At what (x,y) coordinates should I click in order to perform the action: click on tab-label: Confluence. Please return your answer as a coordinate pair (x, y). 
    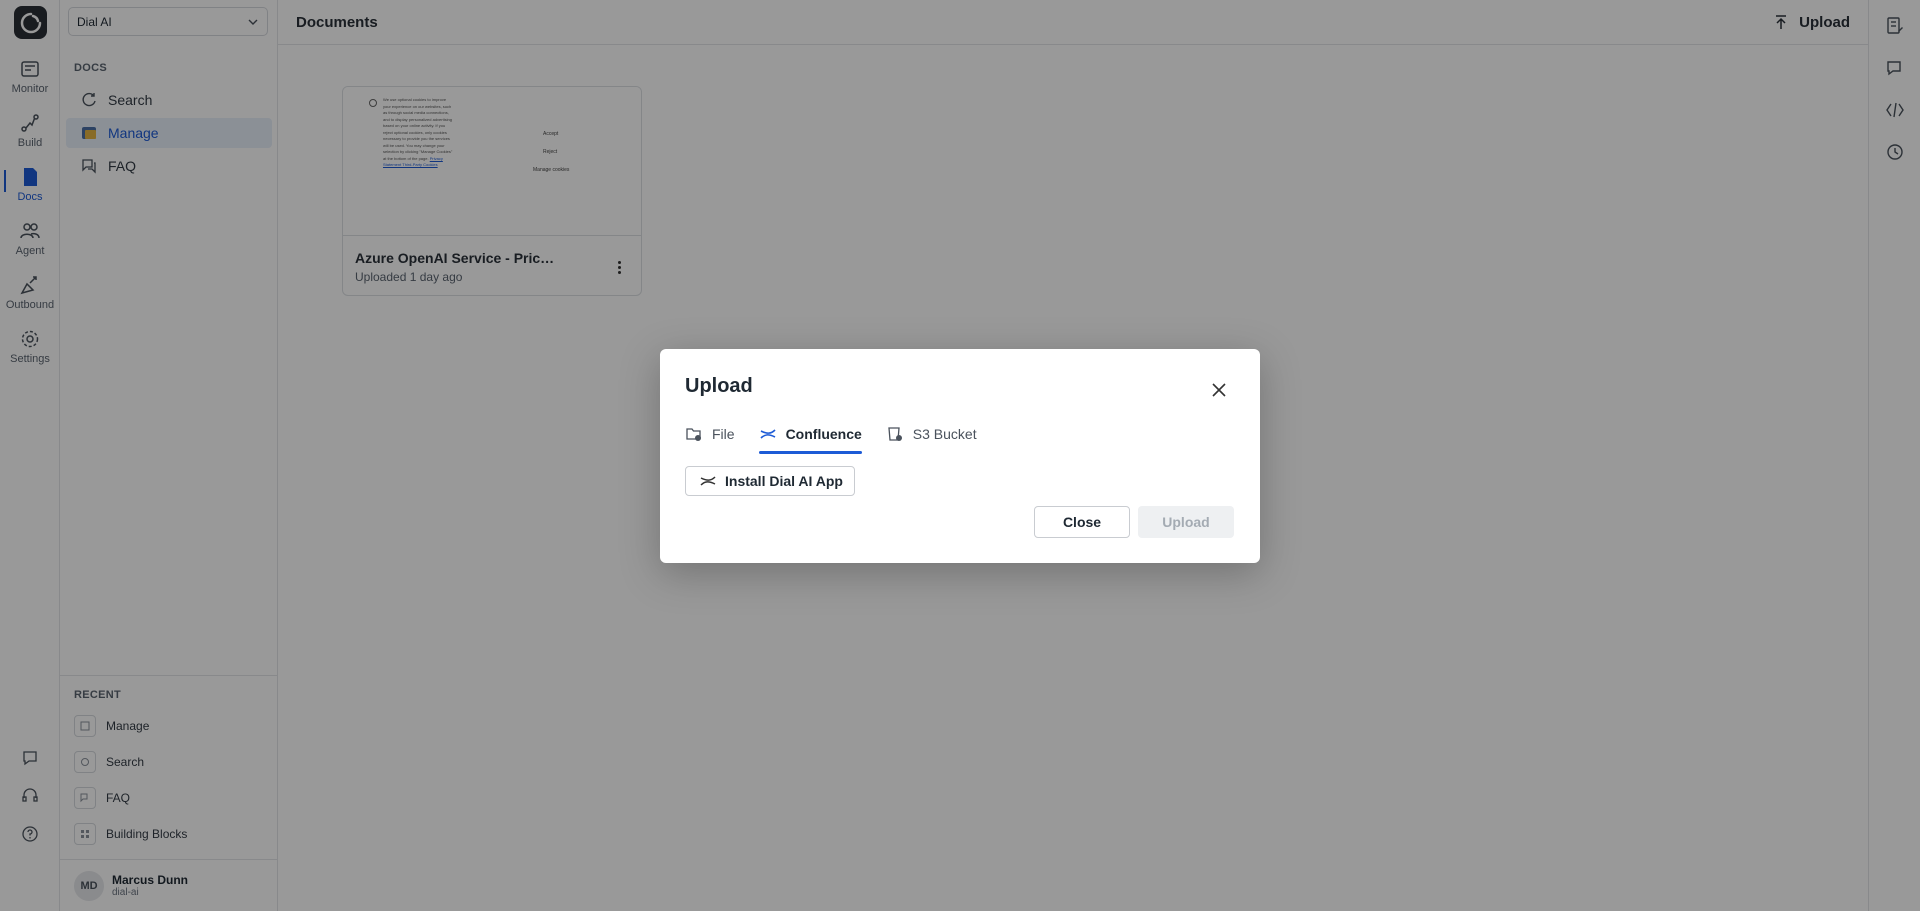
    Looking at the image, I should click on (823, 434).